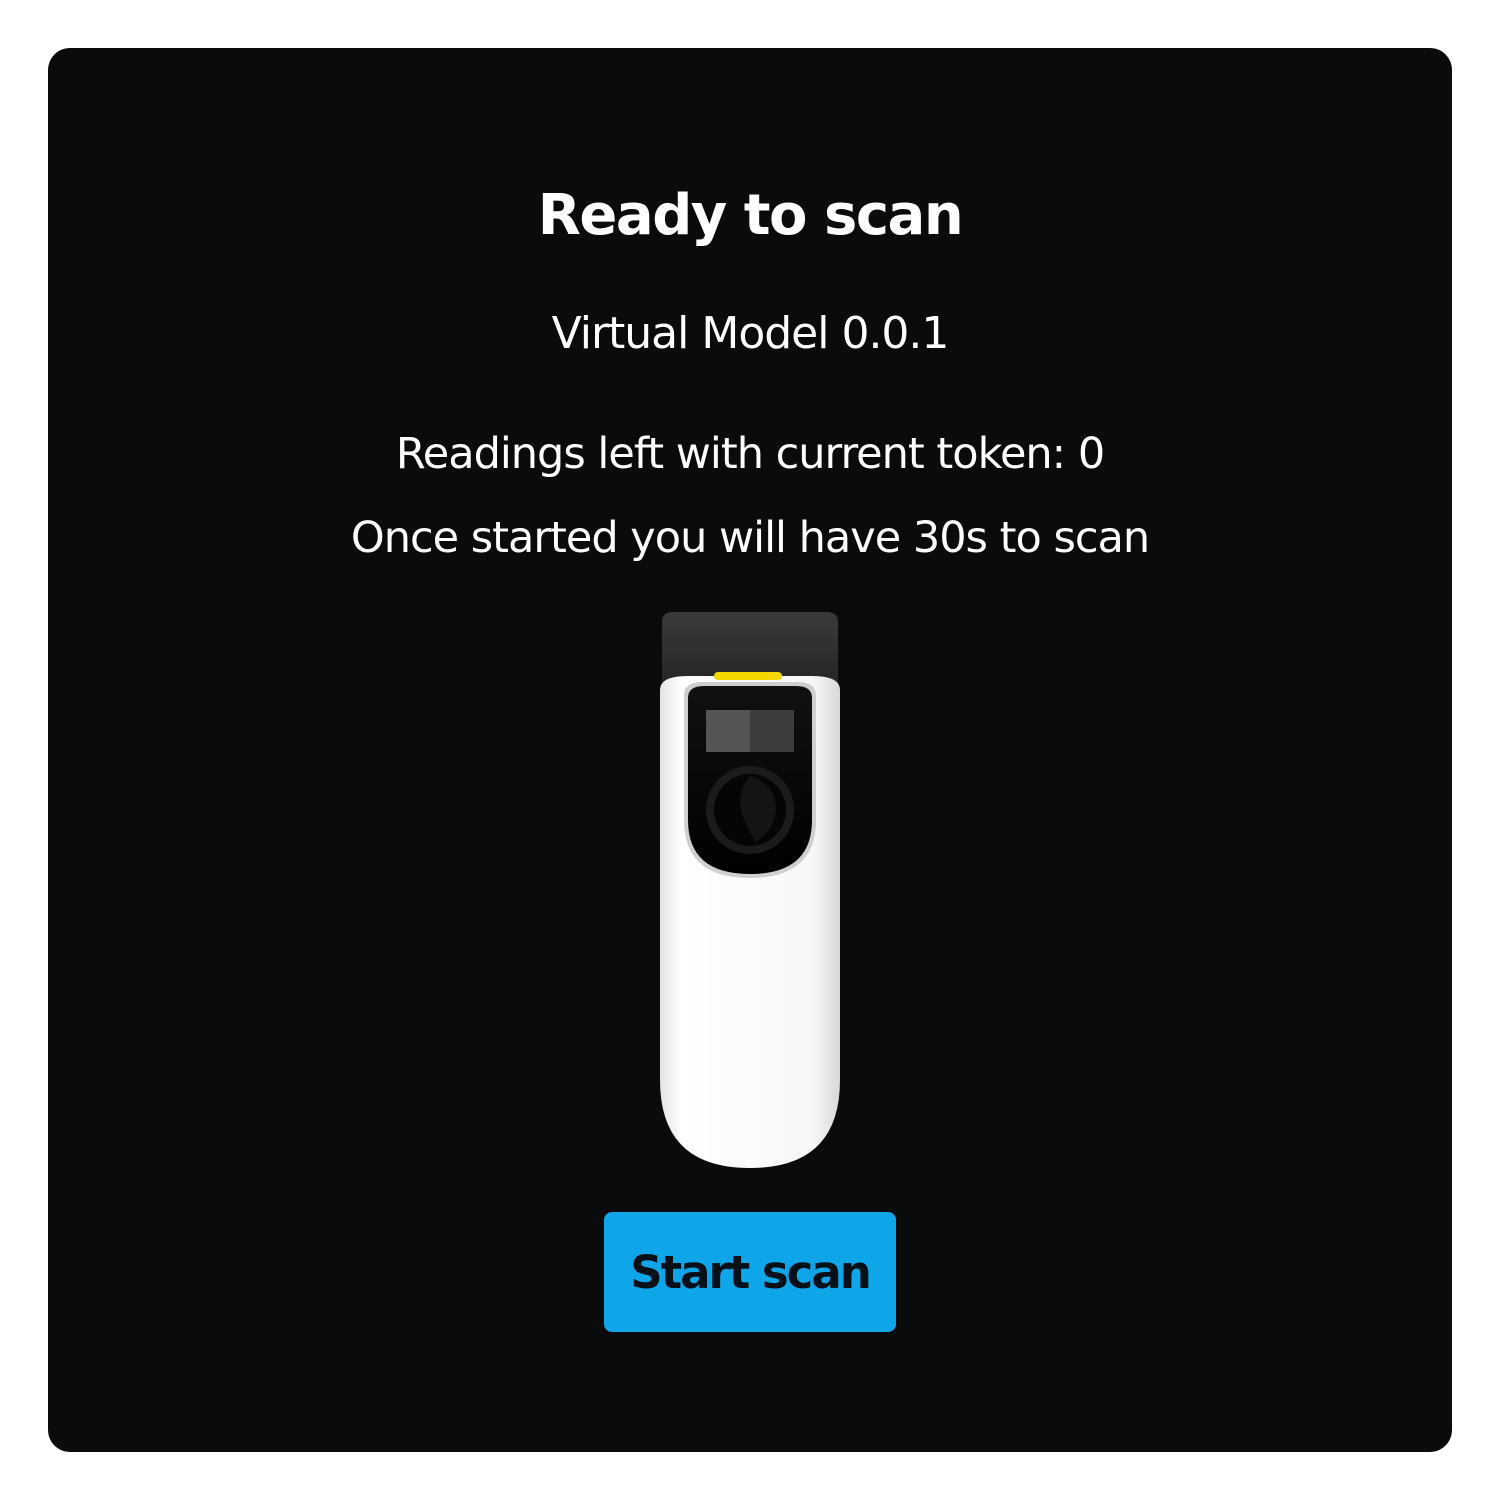 The height and width of the screenshot is (1500, 1500). Describe the element at coordinates (750, 333) in the screenshot. I see `device-model: Virtual Model 0.0.1` at that location.